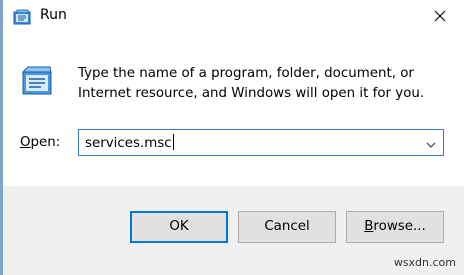 Image resolution: width=464 pixels, height=275 pixels. I want to click on open-input: services.msc, so click(129, 142).